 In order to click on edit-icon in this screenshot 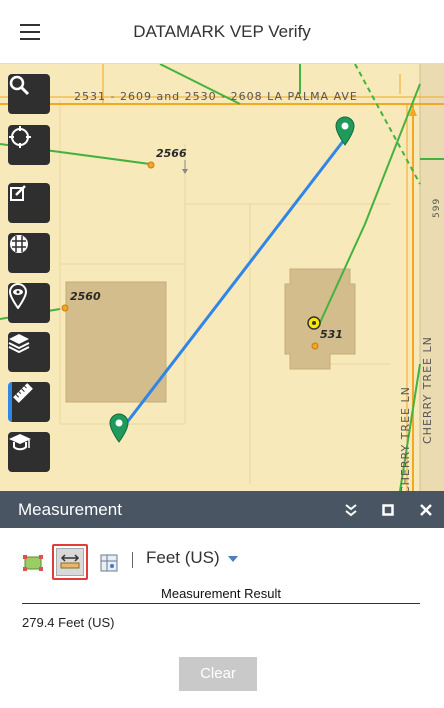, I will do `click(18, 193)`.